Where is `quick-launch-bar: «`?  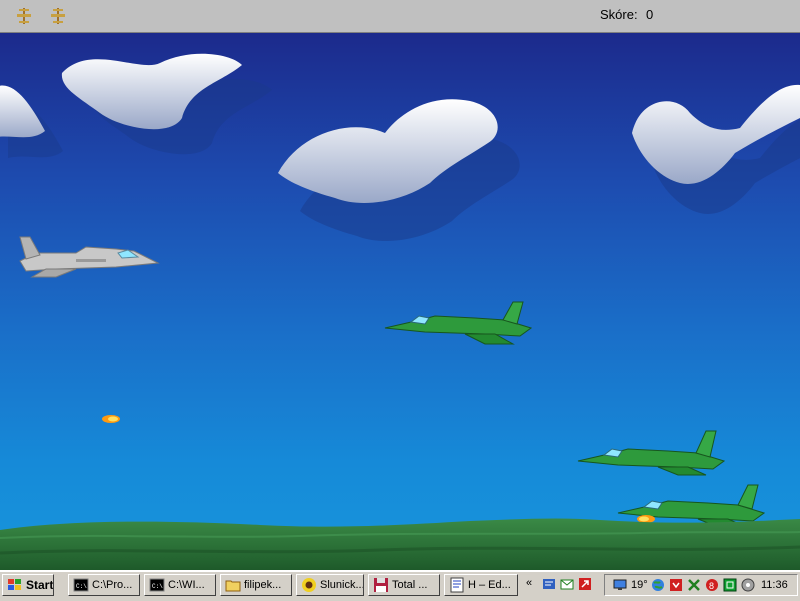
quick-launch-bar: « is located at coordinates (561, 585).